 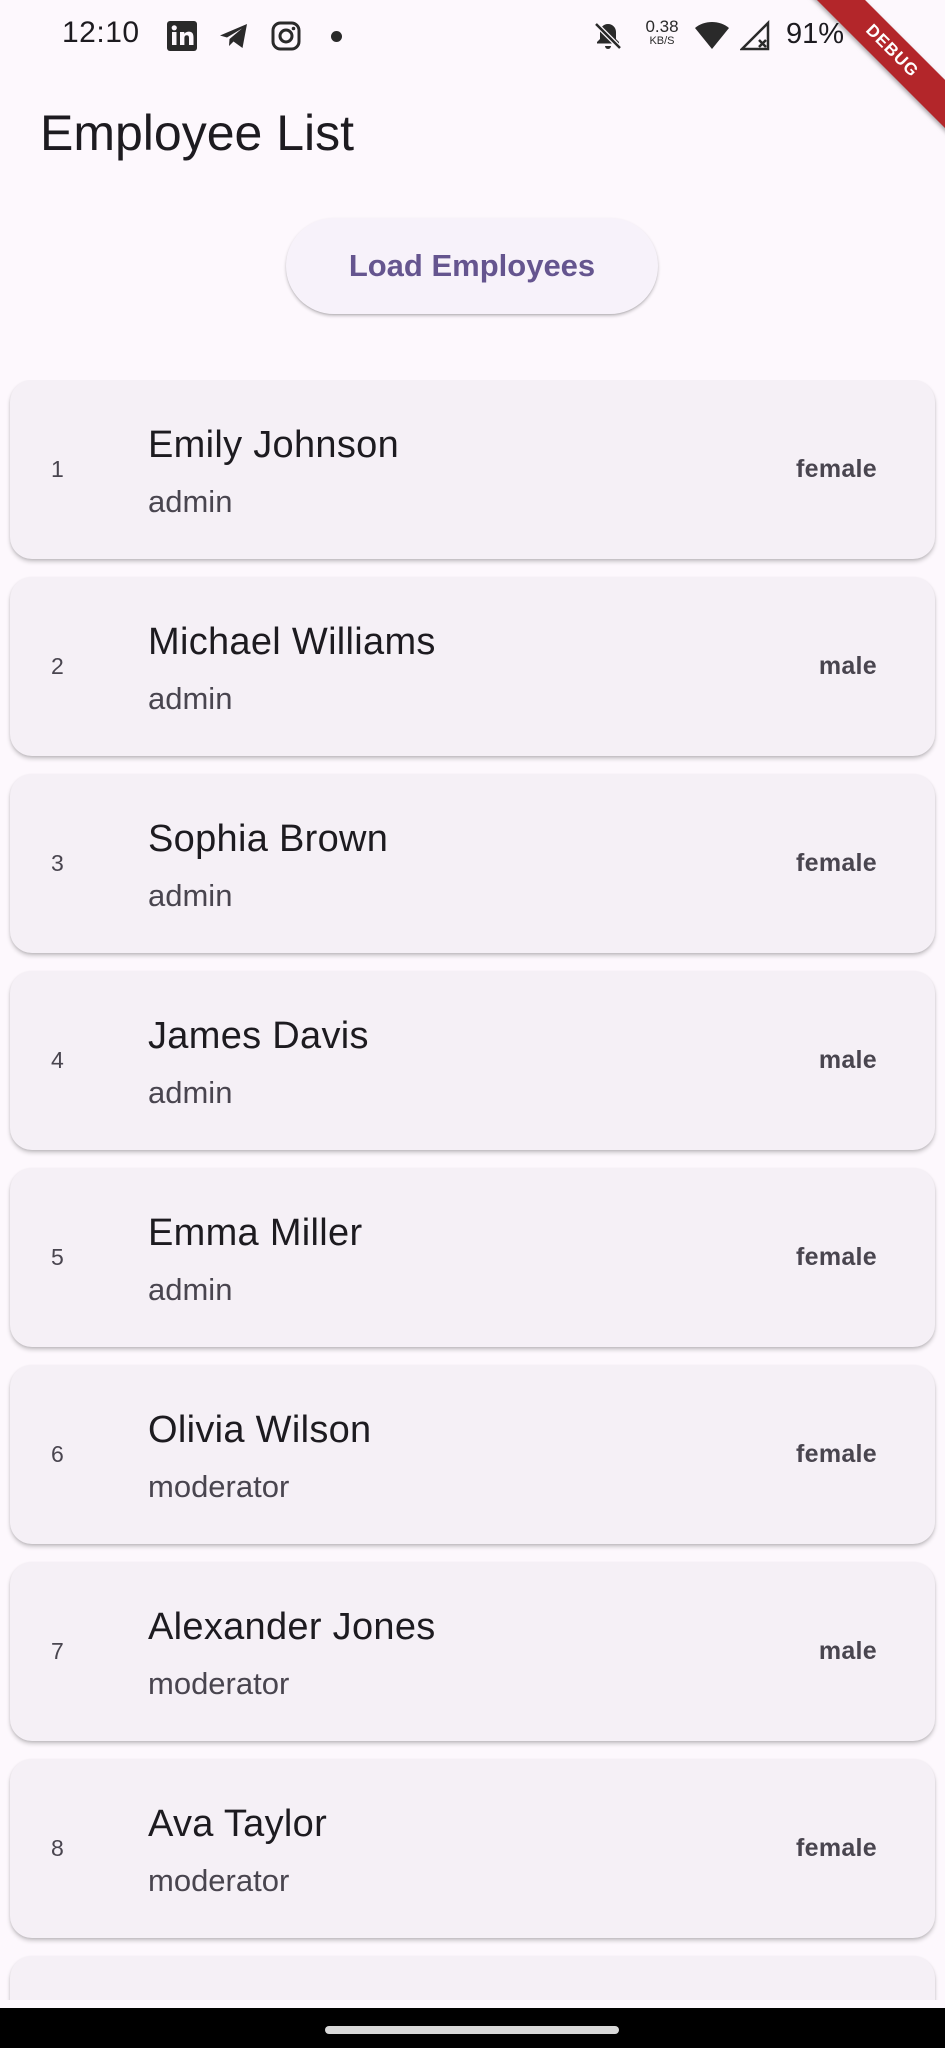 What do you see at coordinates (197, 133) in the screenshot?
I see `page-title: Employee List` at bounding box center [197, 133].